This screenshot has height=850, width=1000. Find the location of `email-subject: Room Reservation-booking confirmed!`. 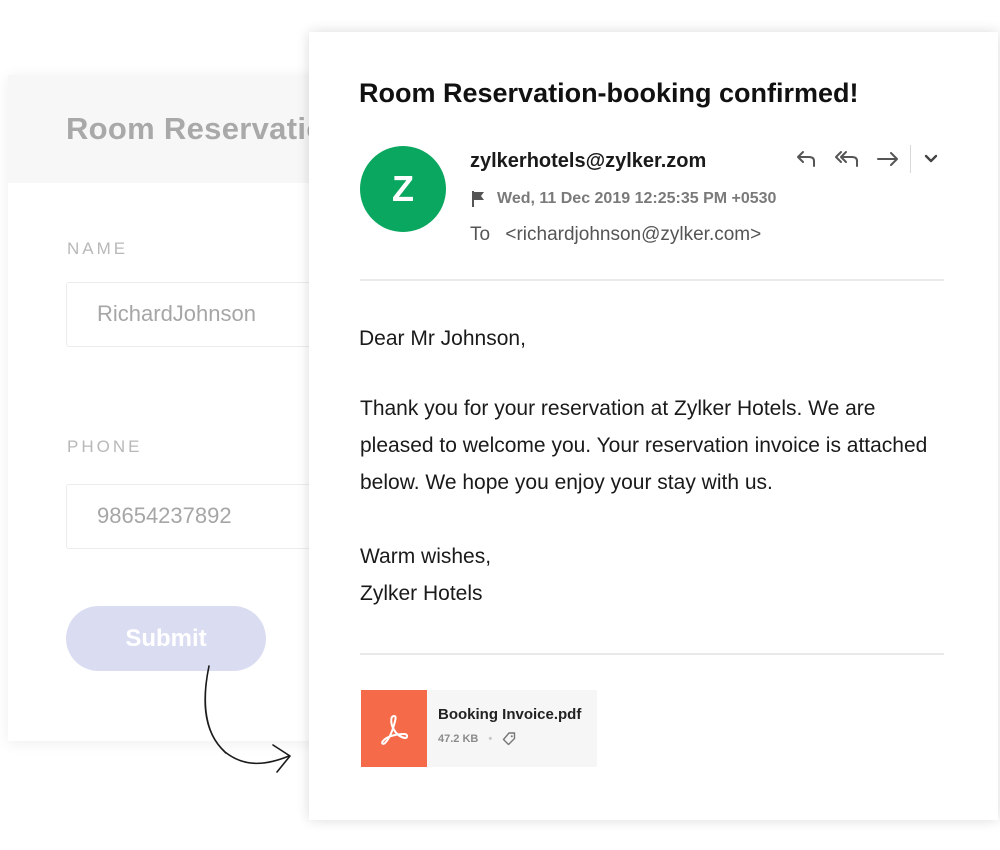

email-subject: Room Reservation-booking confirmed! is located at coordinates (609, 93).